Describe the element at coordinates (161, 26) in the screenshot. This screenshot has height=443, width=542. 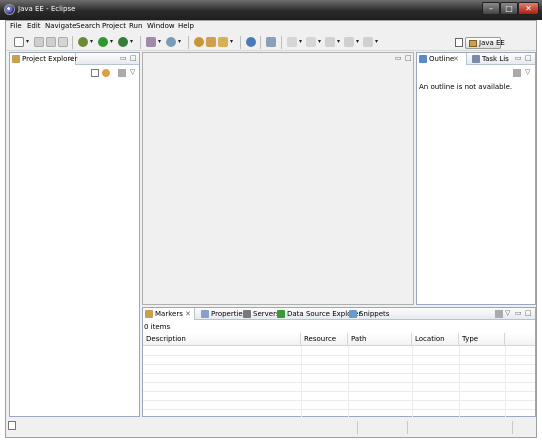
I see `menu-window: Window` at that location.